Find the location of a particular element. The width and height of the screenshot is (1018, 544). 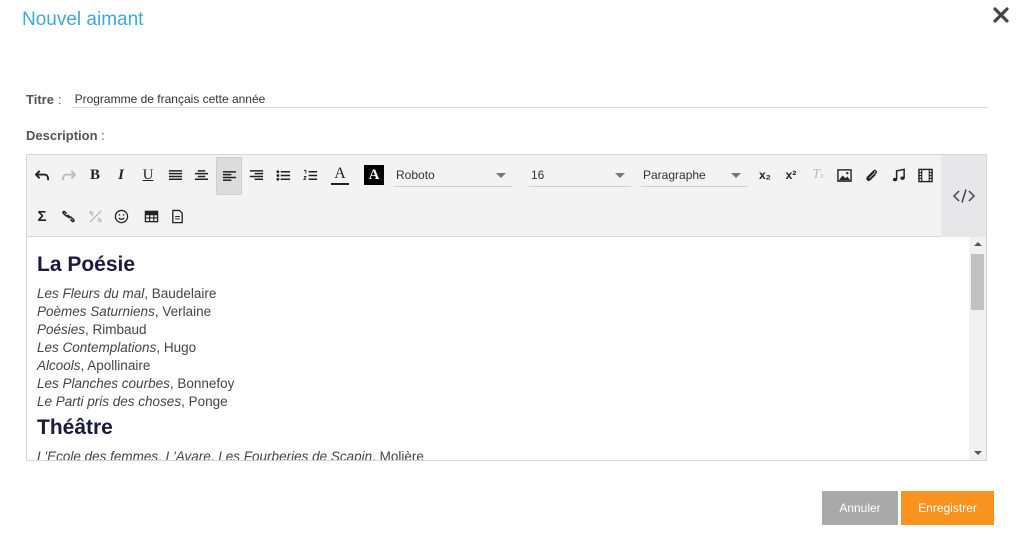

music-note-icon is located at coordinates (898, 174).